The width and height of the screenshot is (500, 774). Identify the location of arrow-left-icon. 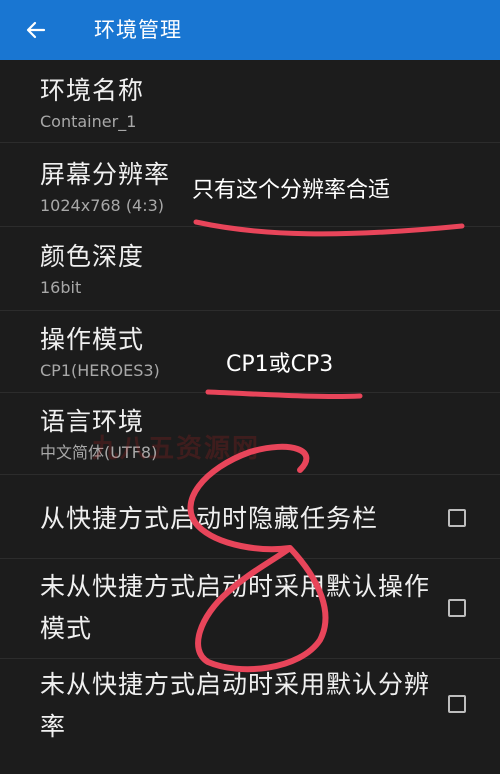
(36, 30).